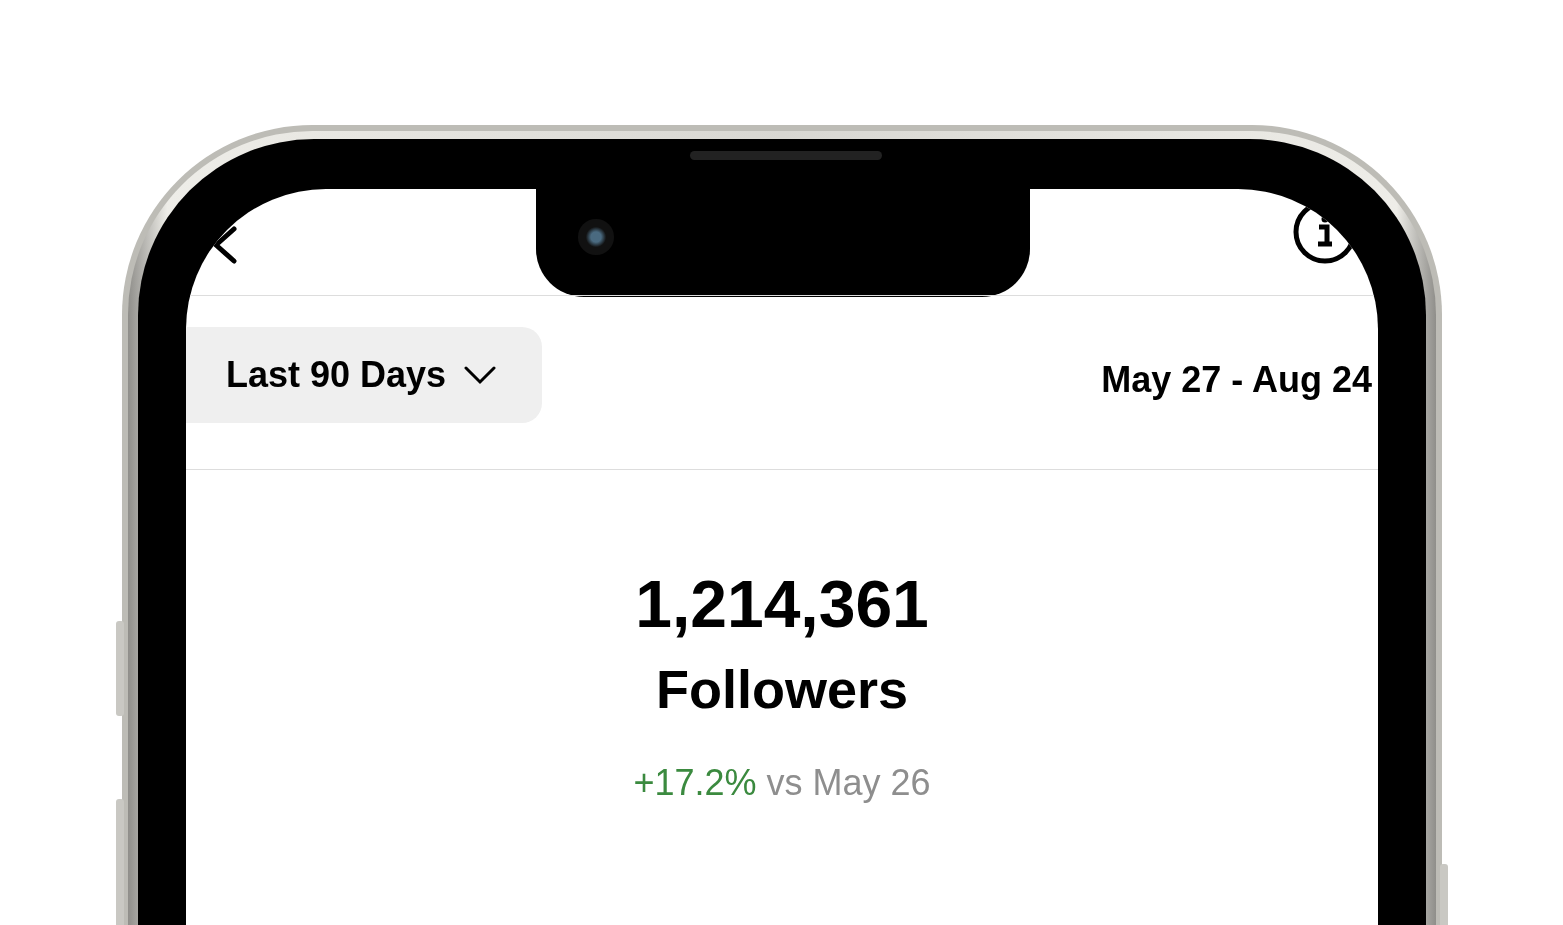 The height and width of the screenshot is (925, 1563). I want to click on metric-label: Followers, so click(781, 689).